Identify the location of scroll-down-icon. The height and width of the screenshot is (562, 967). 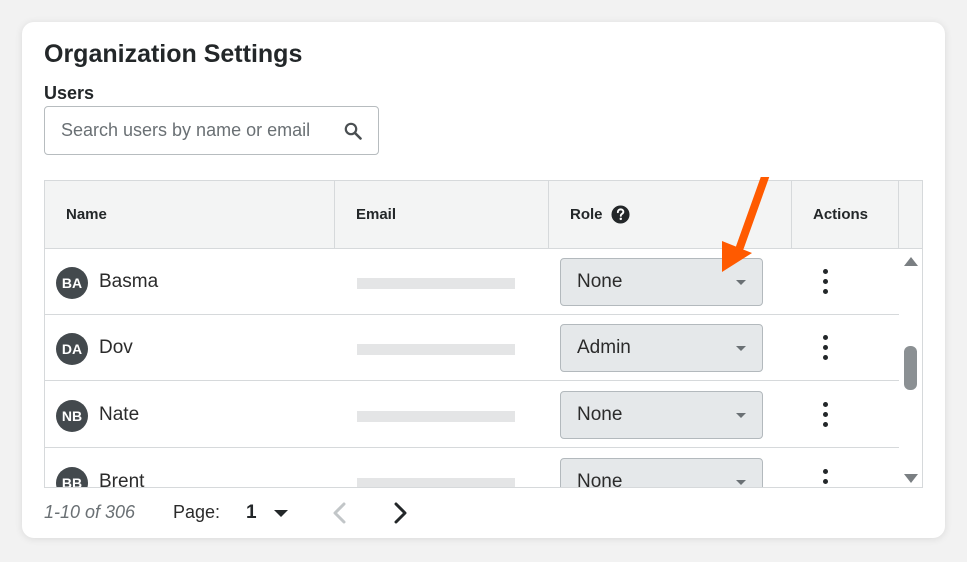
(911, 478).